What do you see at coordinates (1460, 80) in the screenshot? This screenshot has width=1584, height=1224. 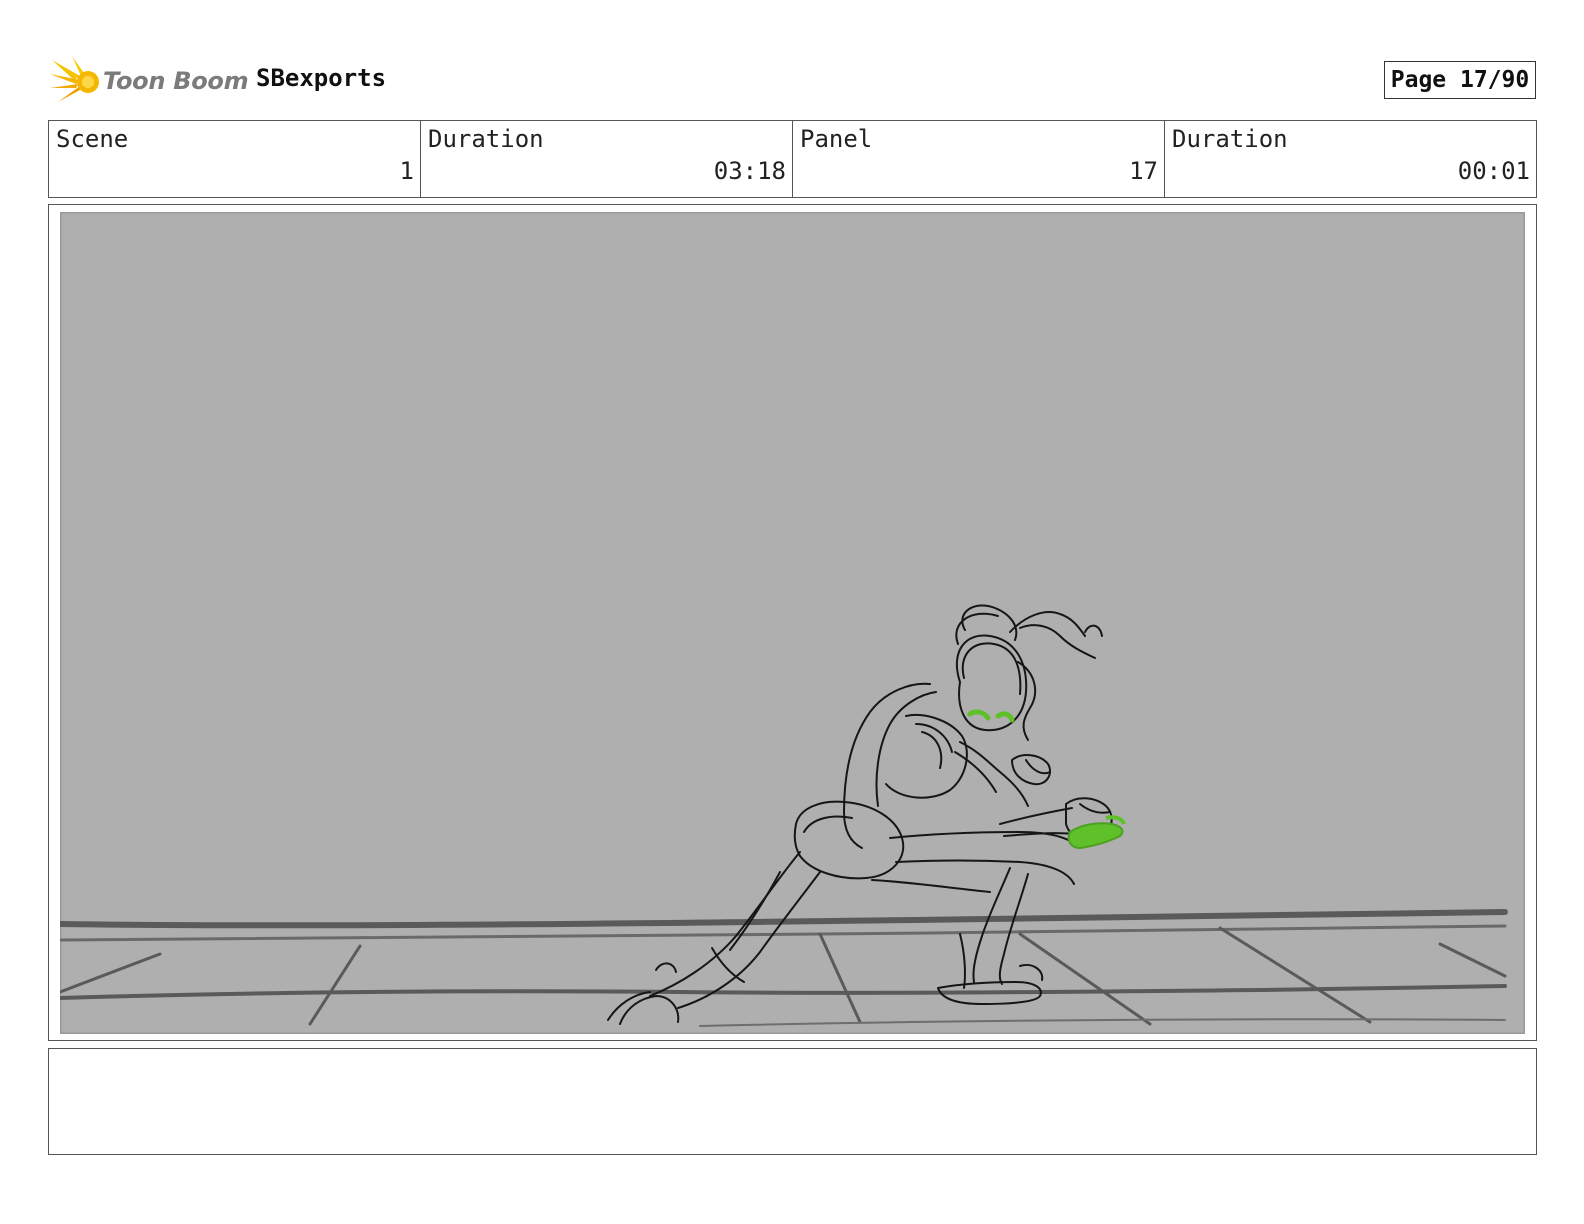 I see `page-indicator: Page 17/90` at bounding box center [1460, 80].